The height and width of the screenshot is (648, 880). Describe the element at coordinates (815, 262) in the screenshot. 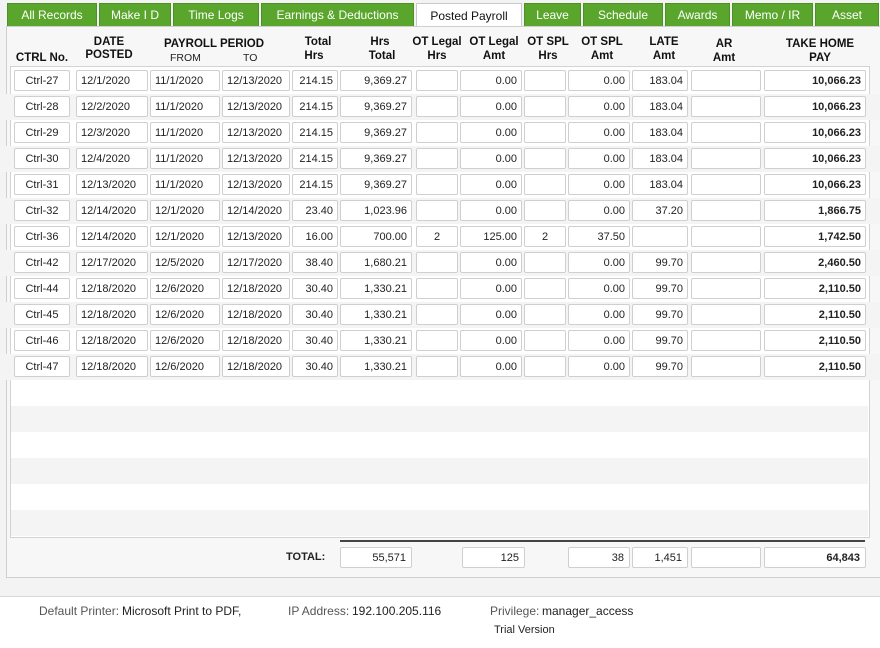

I see `cell-take-home-pay: 2,460.50` at that location.